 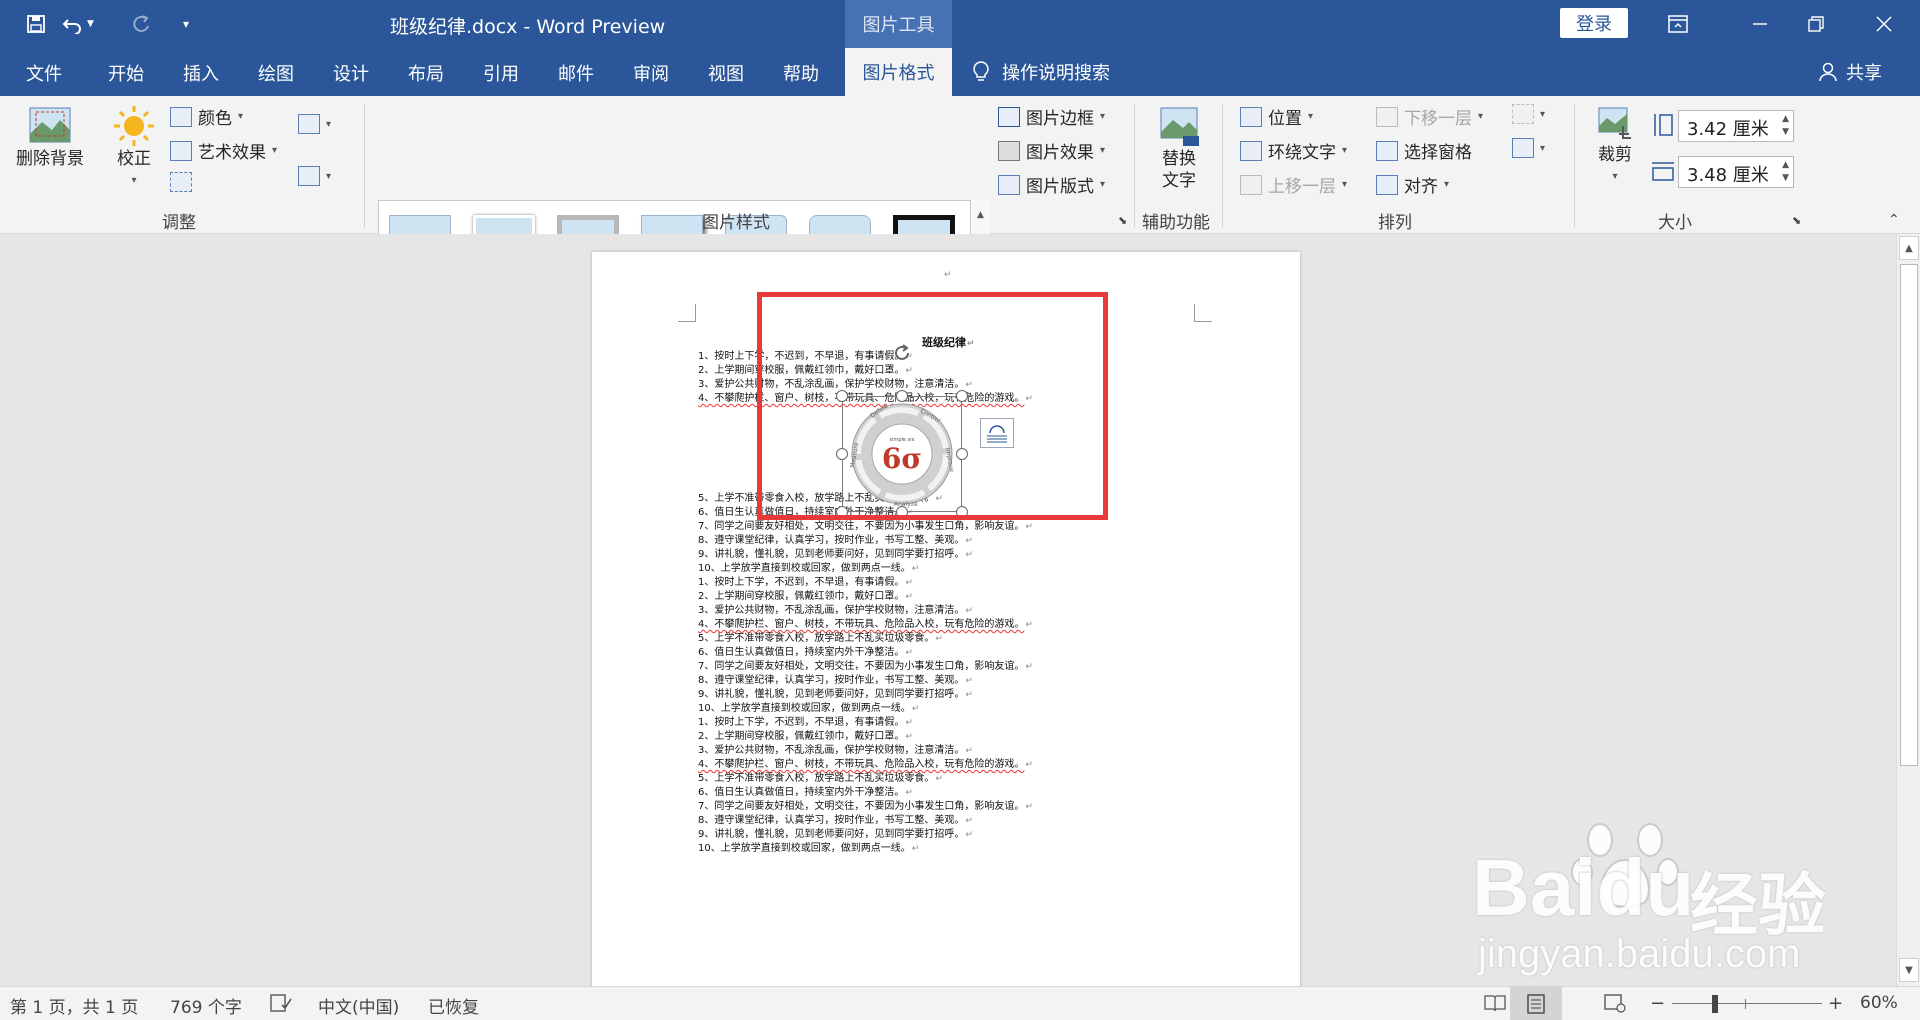 What do you see at coordinates (1276, 116) in the screenshot?
I see `position-button: 位置 ▾` at bounding box center [1276, 116].